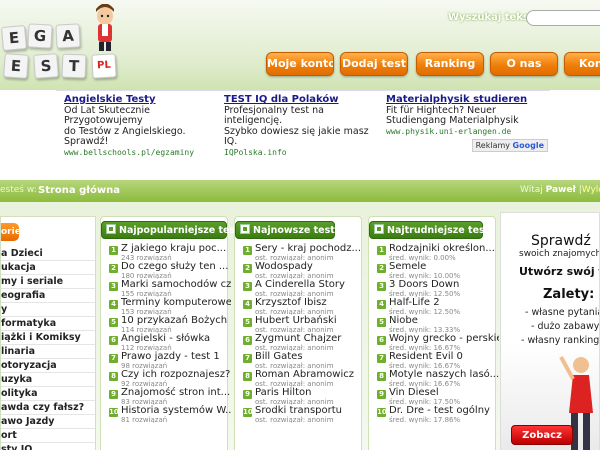 This screenshot has height=450, width=600. I want to click on category-item: olityka, so click(48, 394).